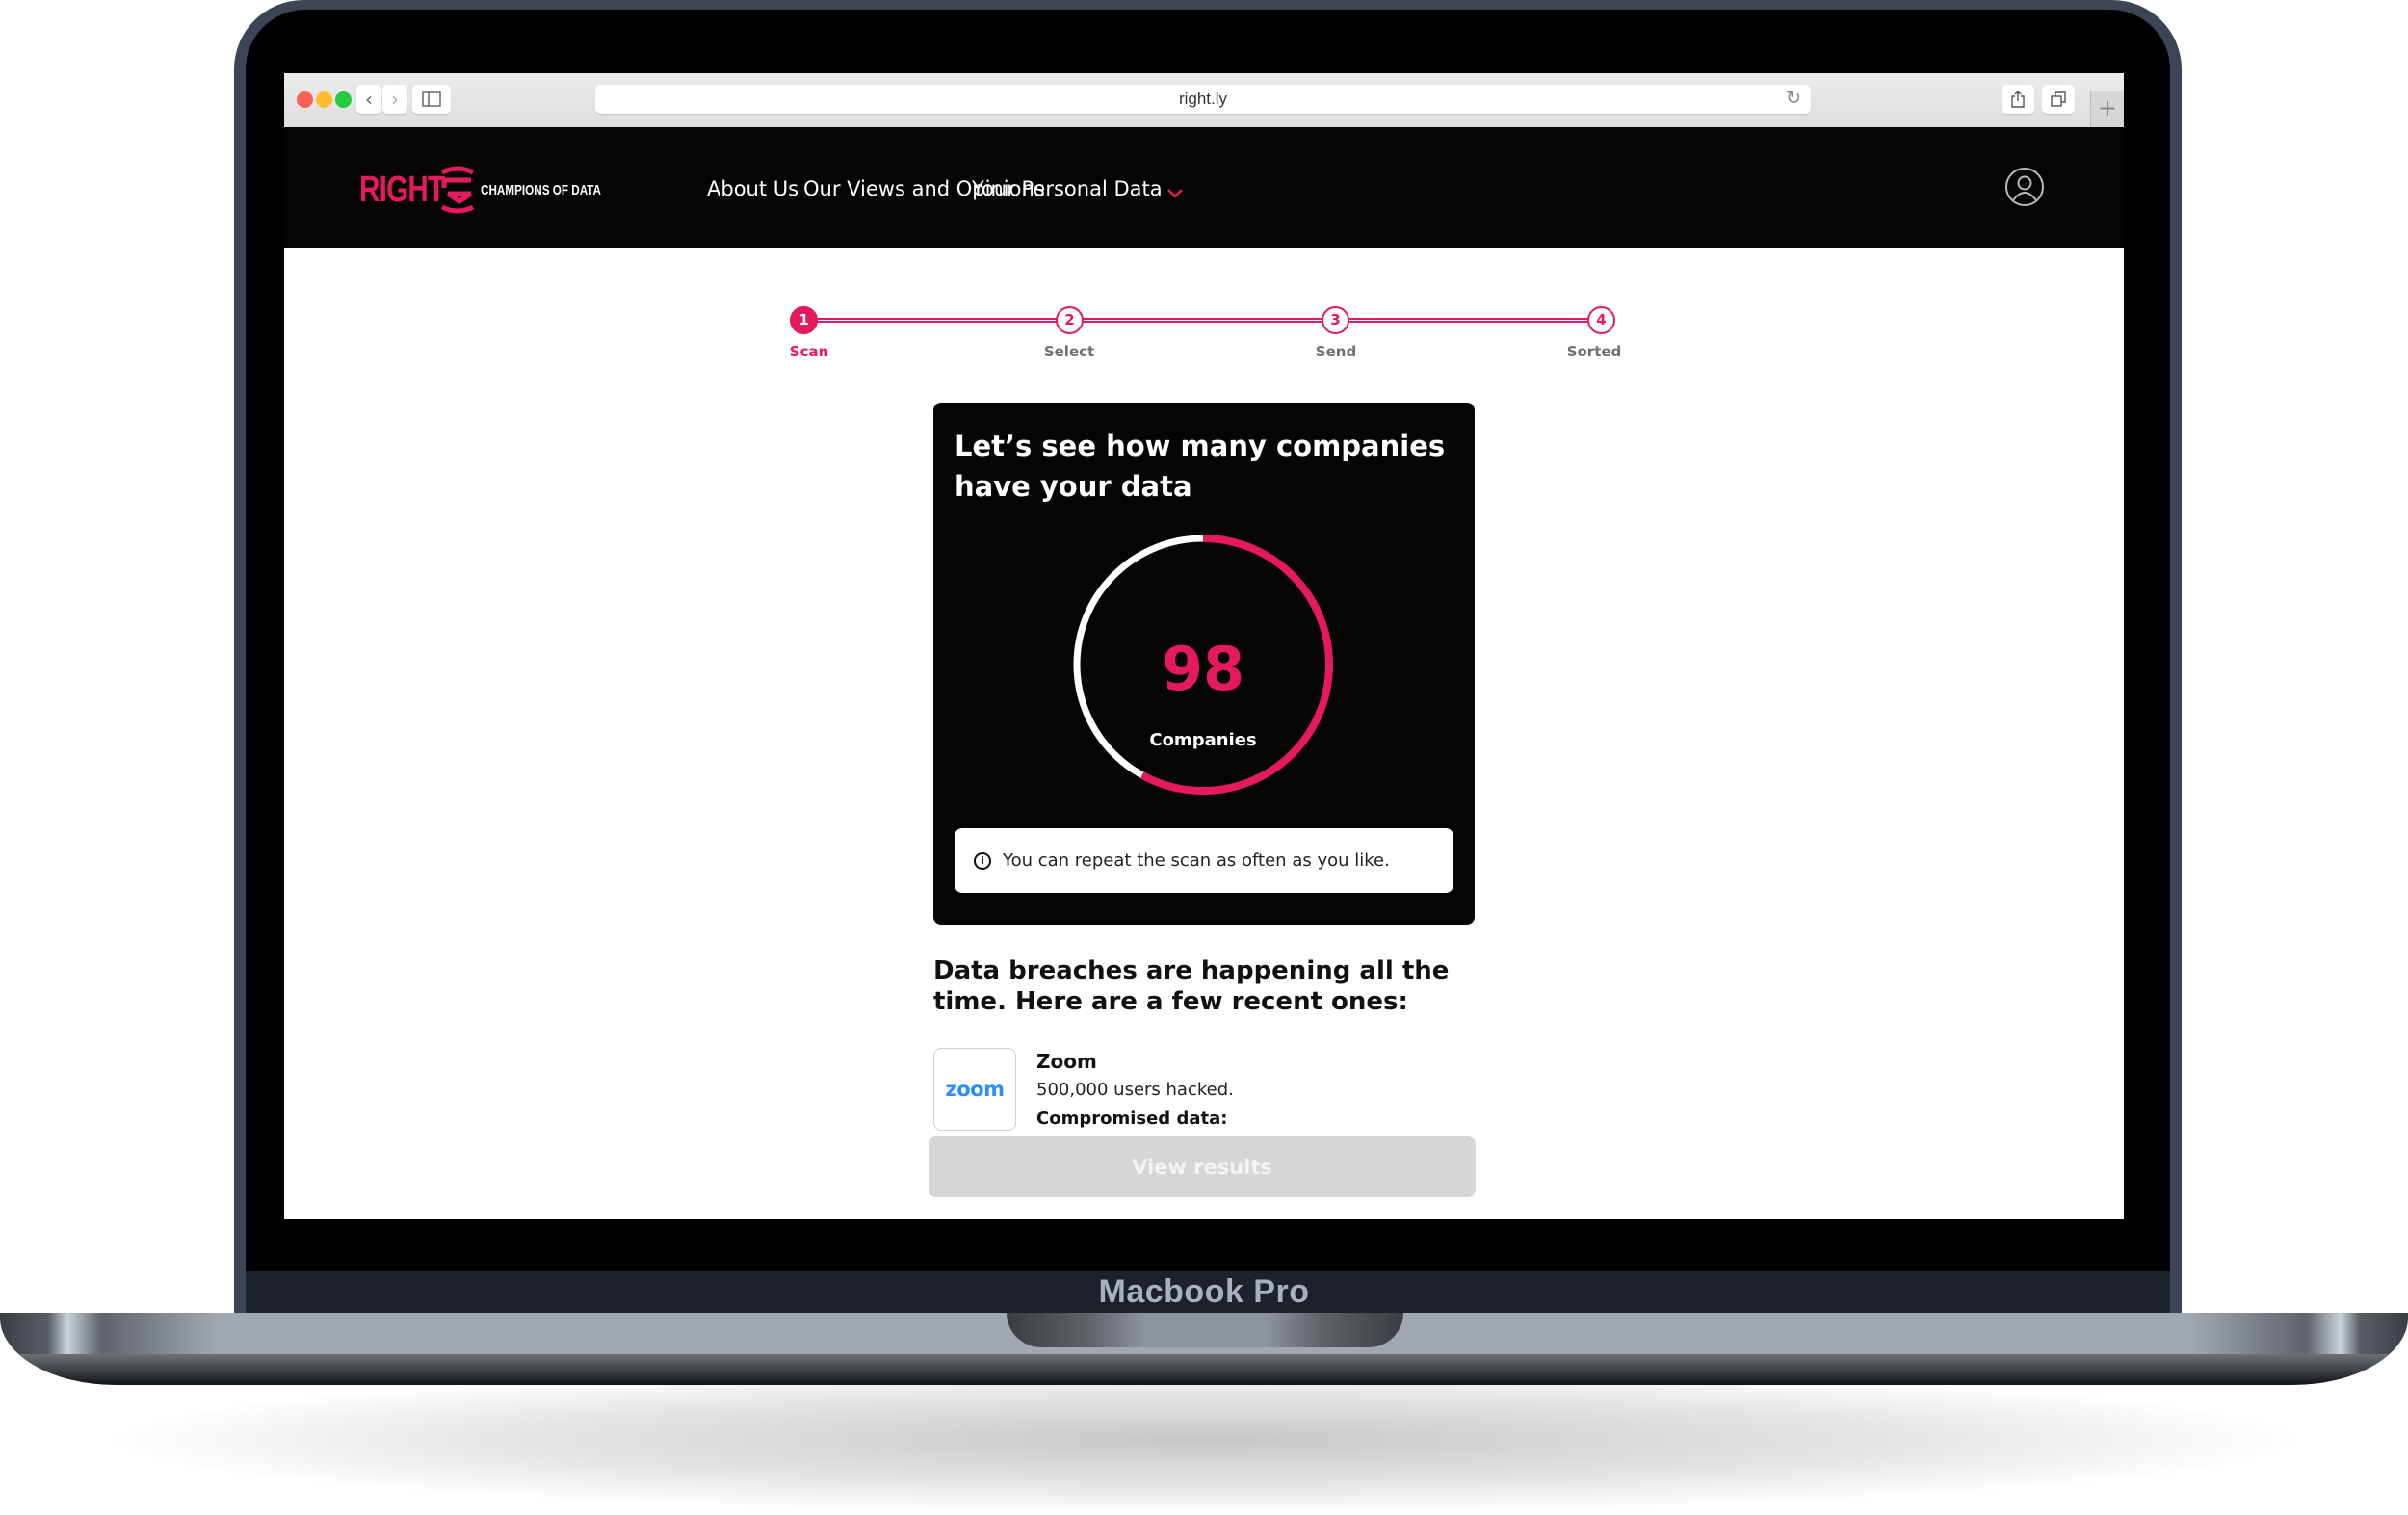 Image resolution: width=2408 pixels, height=1515 pixels. I want to click on step-4-label: Sorted, so click(1594, 351).